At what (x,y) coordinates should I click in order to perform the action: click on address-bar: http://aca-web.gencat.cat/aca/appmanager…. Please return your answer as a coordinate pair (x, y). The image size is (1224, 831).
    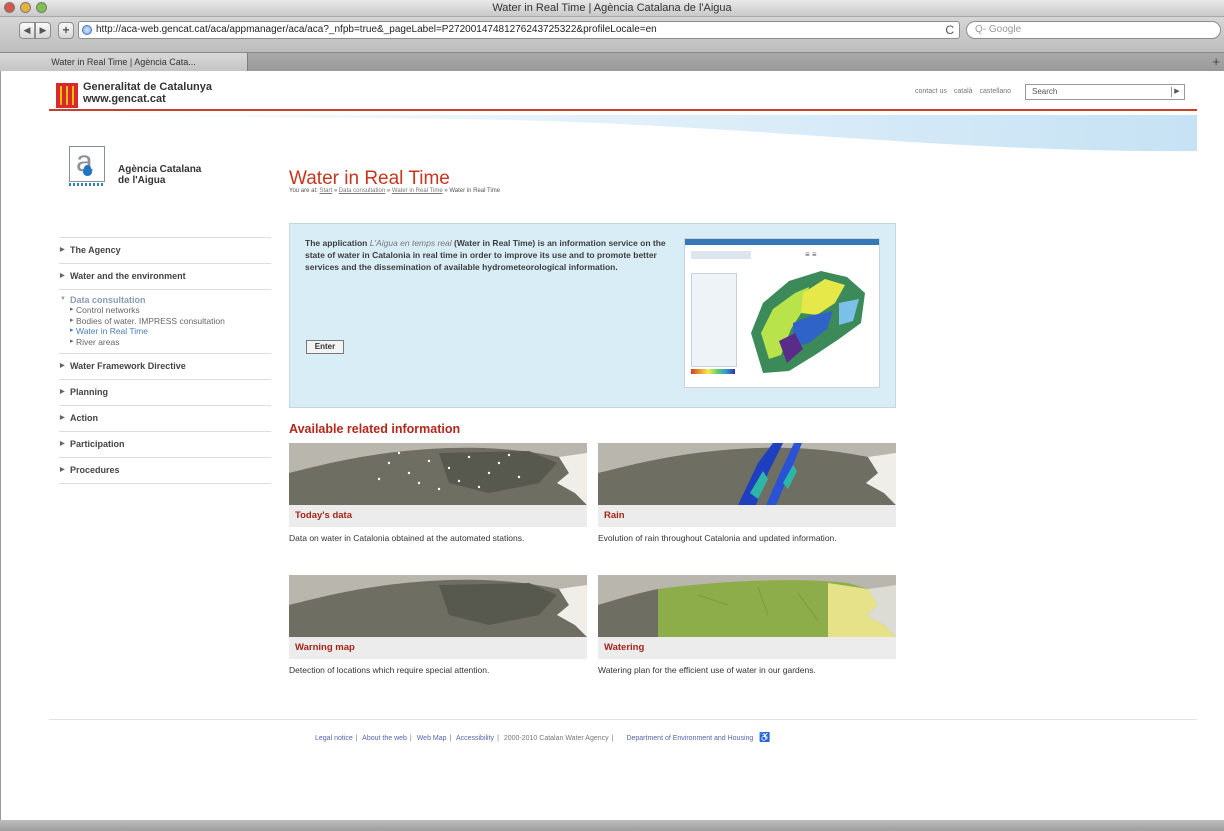
    Looking at the image, I should click on (519, 30).